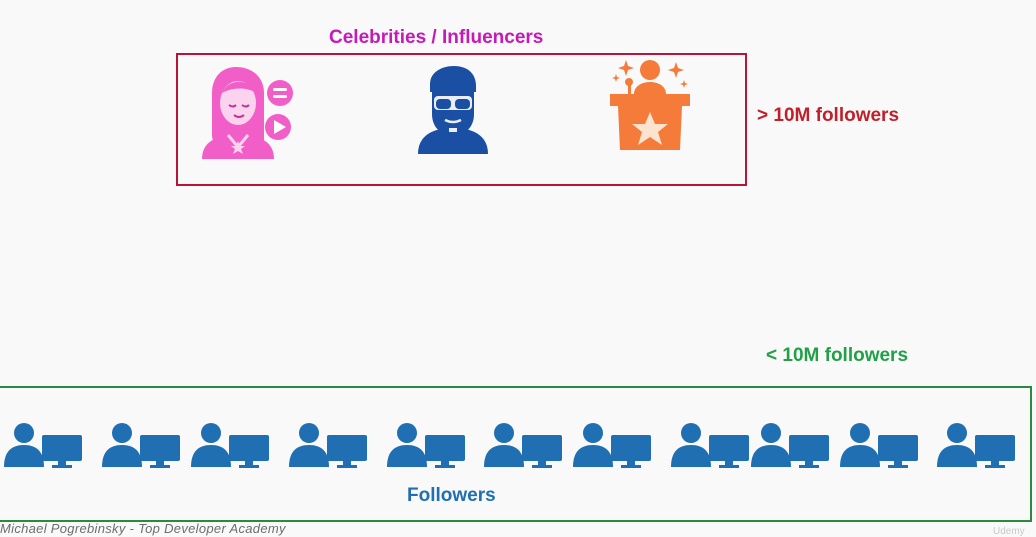 Image resolution: width=1036 pixels, height=537 pixels. What do you see at coordinates (837, 355) in the screenshot?
I see `followers-threshold-label: < 10M followers` at bounding box center [837, 355].